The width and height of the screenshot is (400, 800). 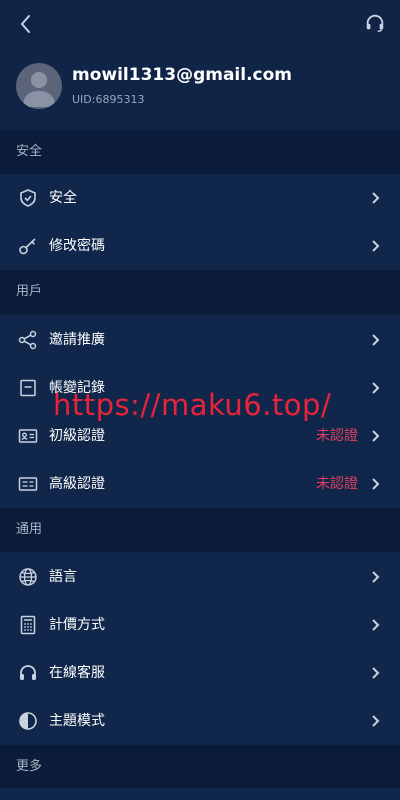 What do you see at coordinates (200, 673) in the screenshot?
I see `menu-item-online-support: 在線客服` at bounding box center [200, 673].